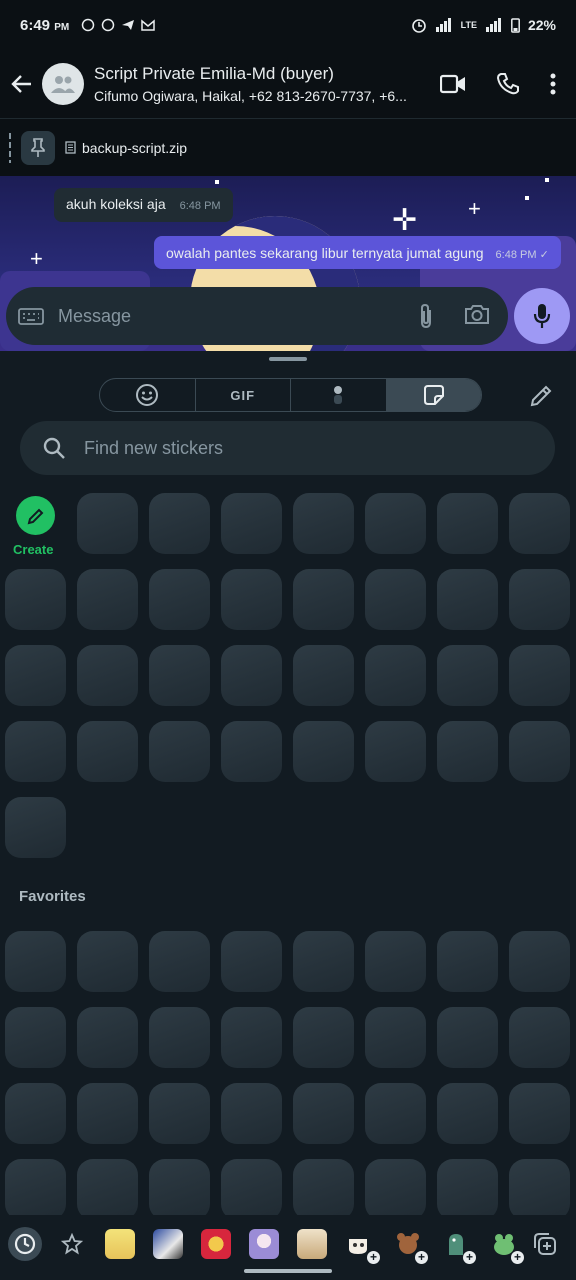  What do you see at coordinates (63, 84) in the screenshot?
I see `group-avatar` at bounding box center [63, 84].